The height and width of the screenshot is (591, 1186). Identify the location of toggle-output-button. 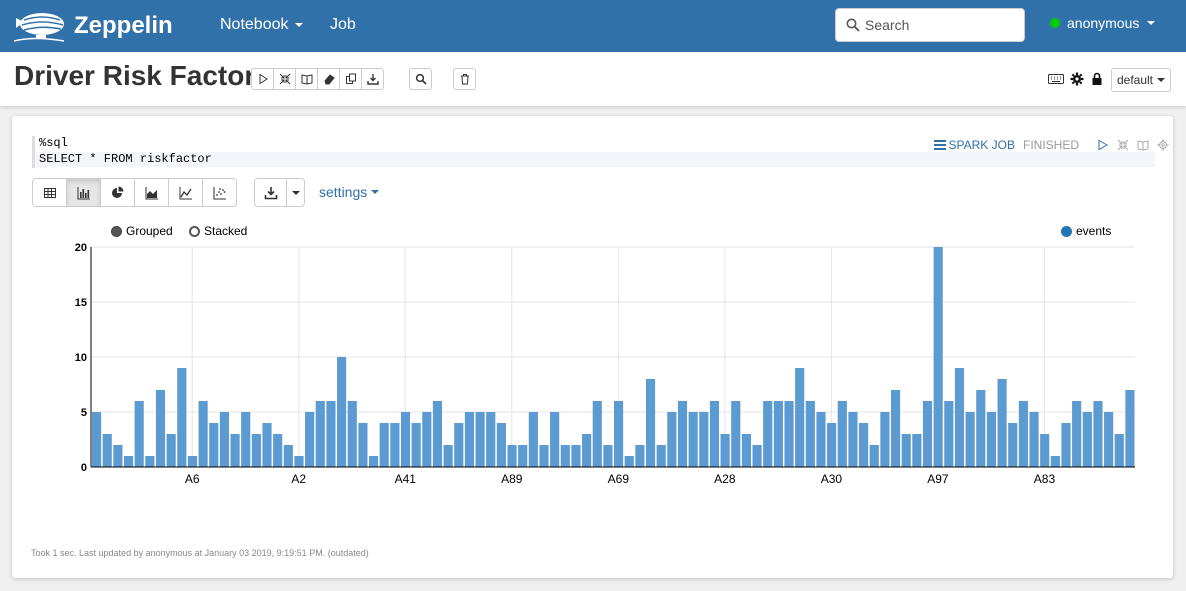
(306, 79).